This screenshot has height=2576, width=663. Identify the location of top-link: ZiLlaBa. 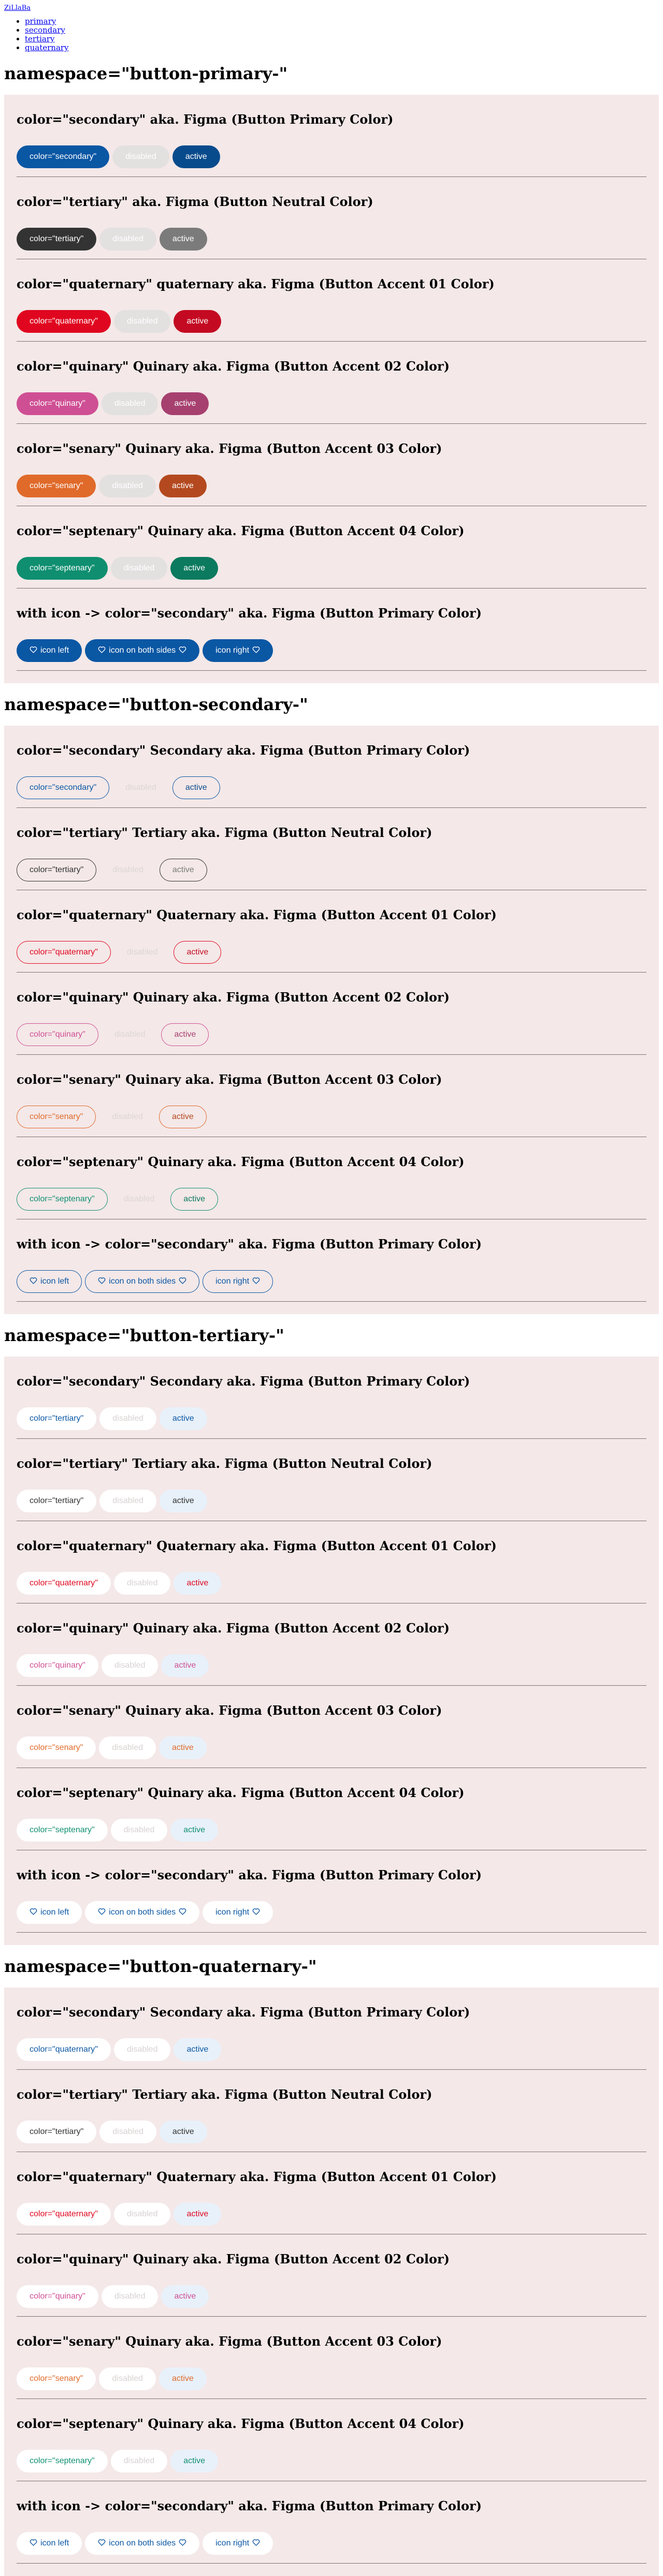
(17, 8).